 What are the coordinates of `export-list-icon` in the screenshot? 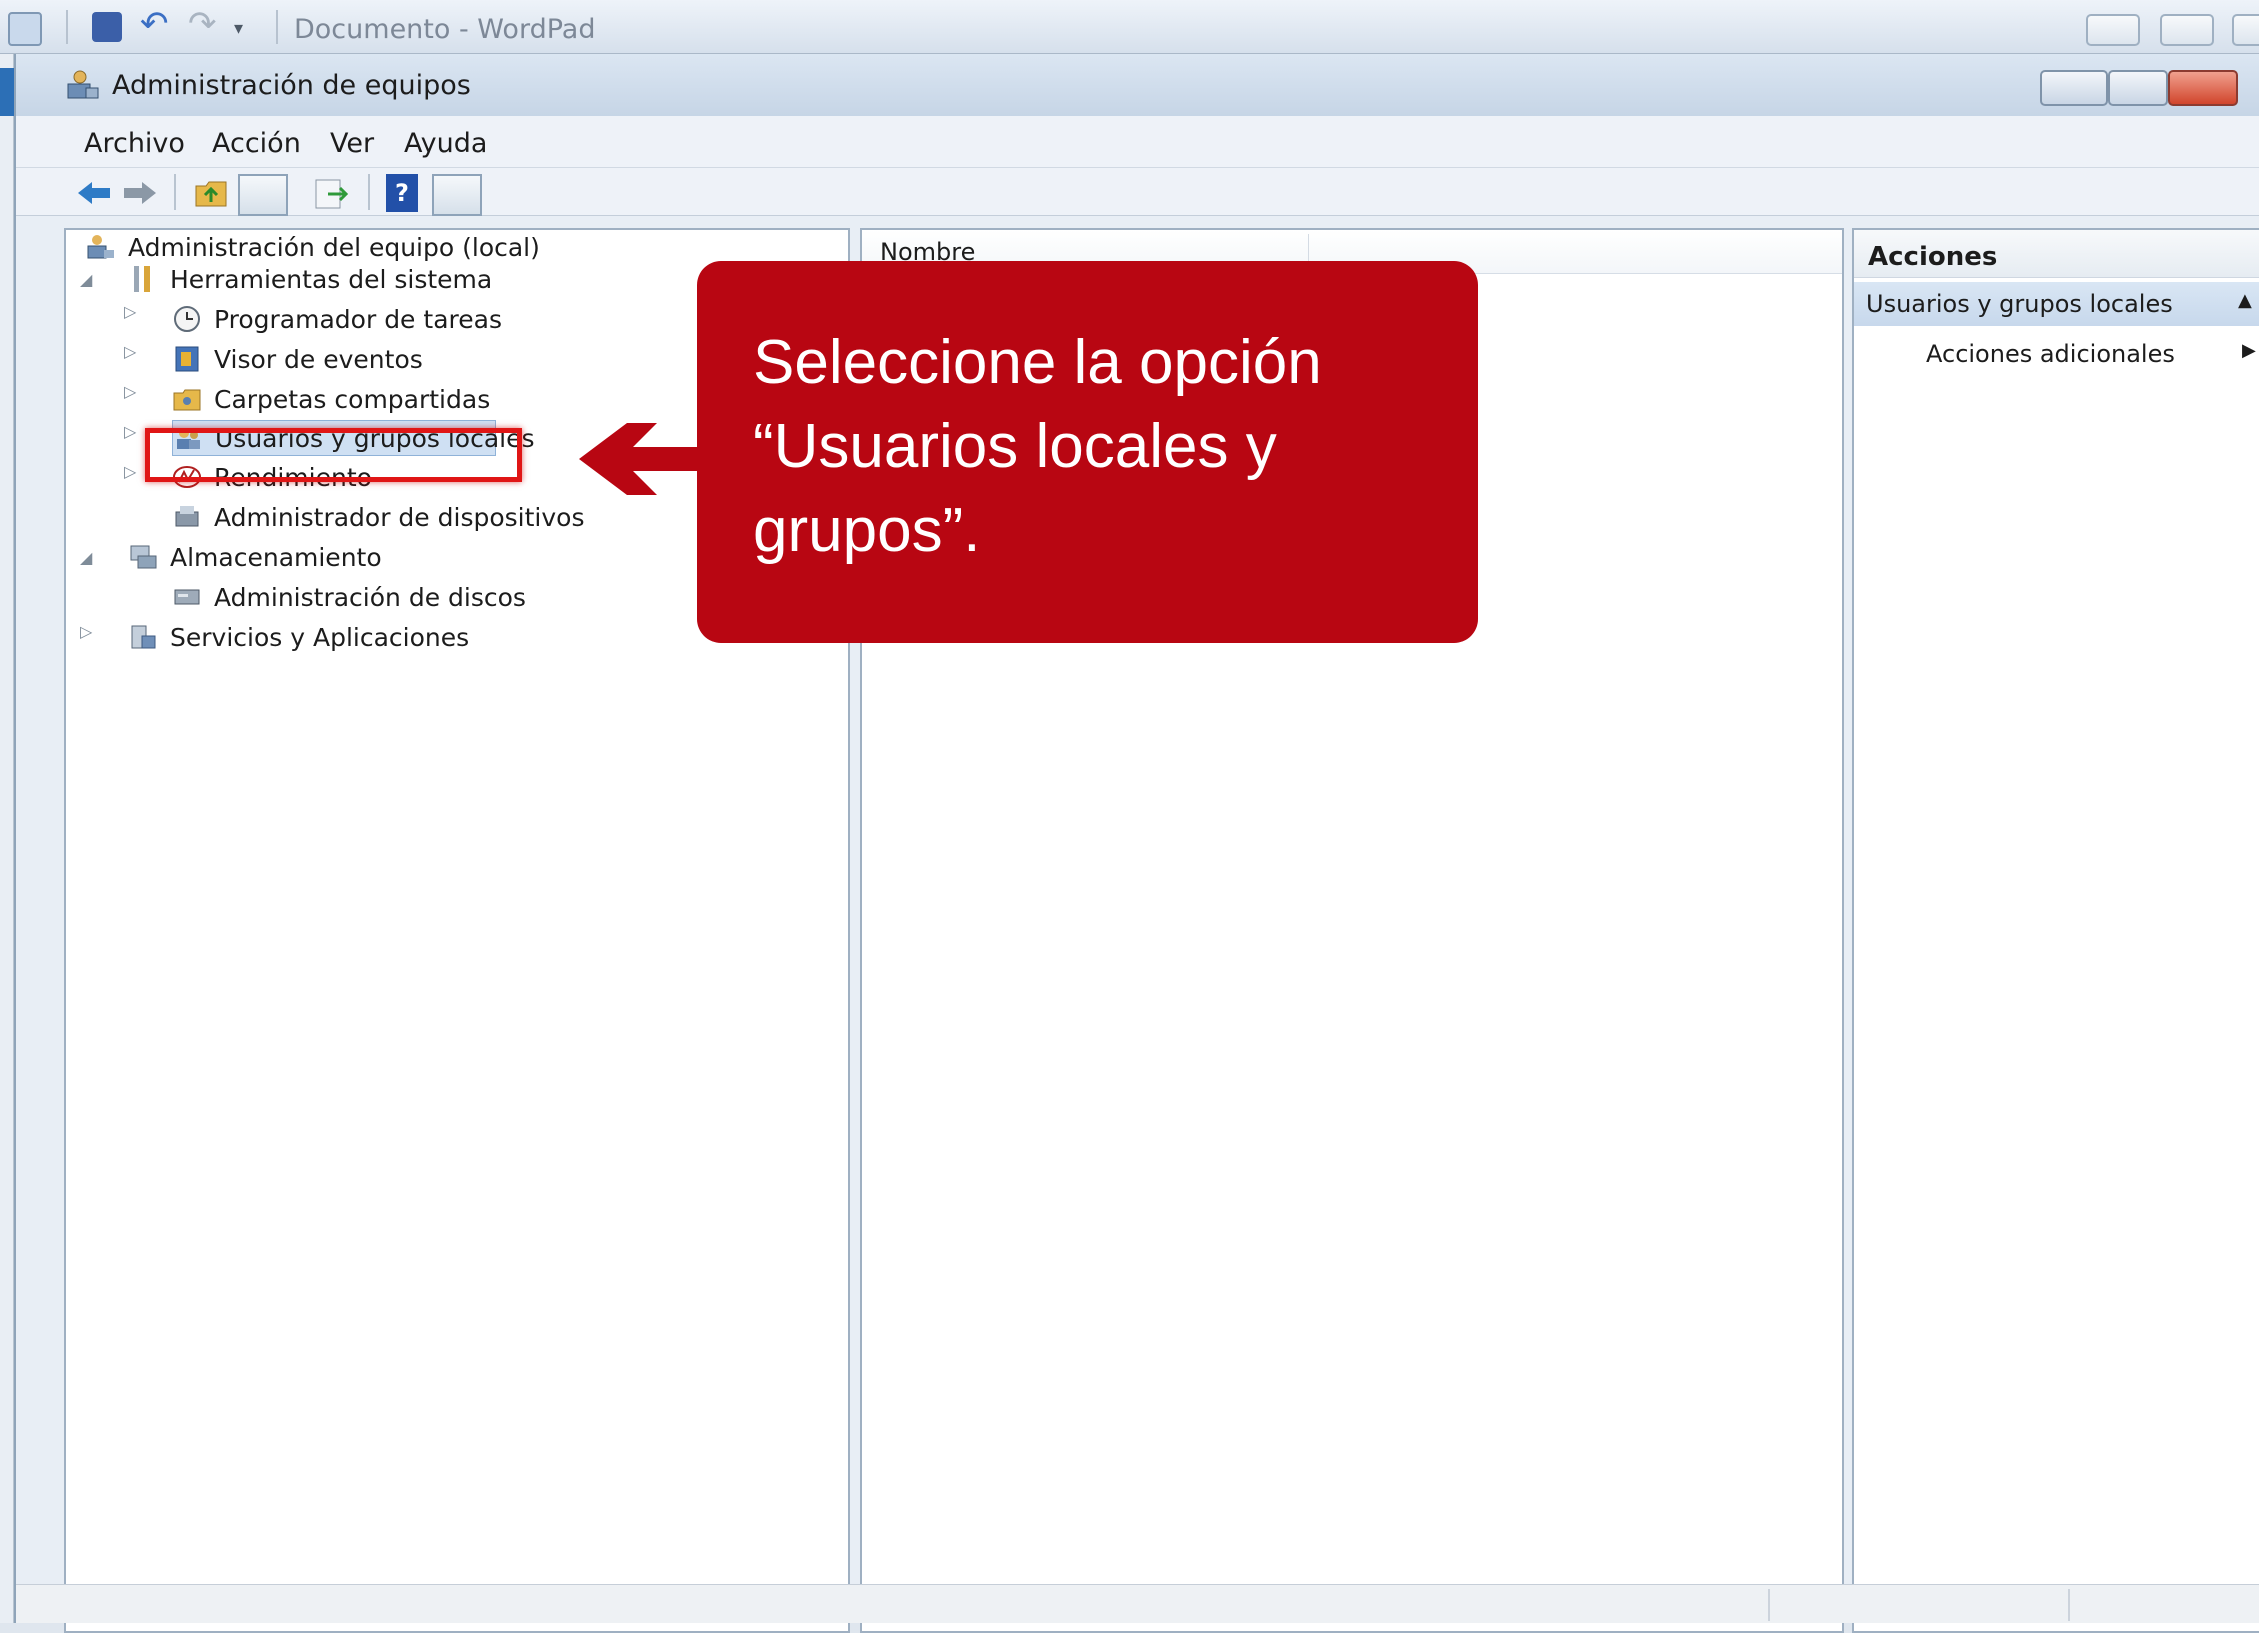 It's located at (332, 193).